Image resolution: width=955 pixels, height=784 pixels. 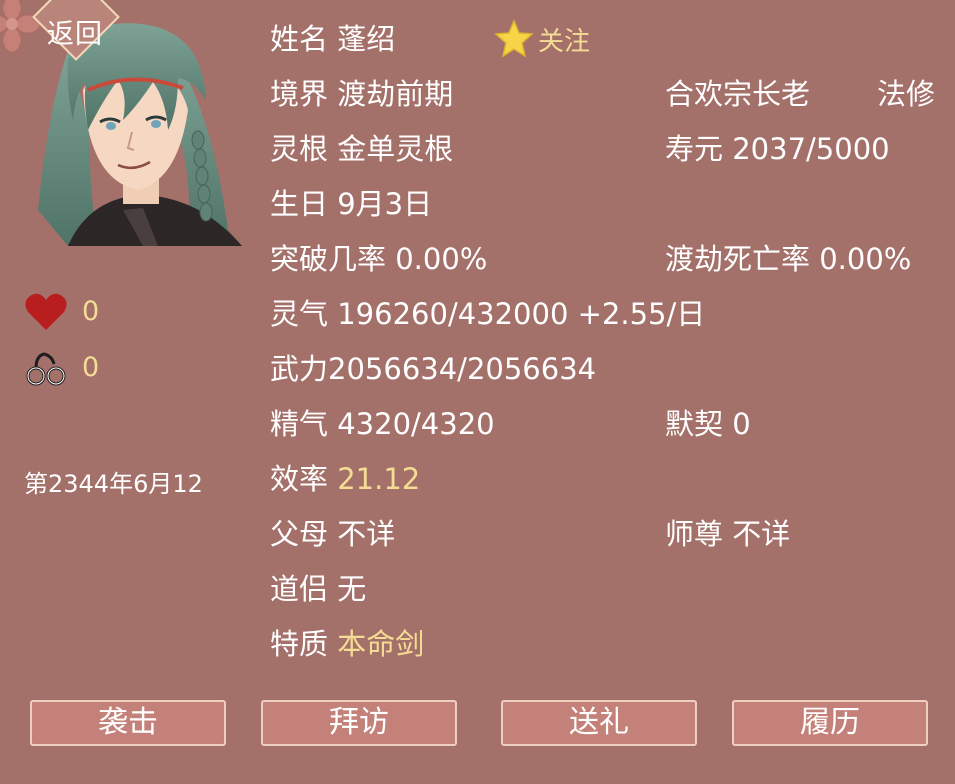 I want to click on life-row: 寿元 2037/5000, so click(x=777, y=149).